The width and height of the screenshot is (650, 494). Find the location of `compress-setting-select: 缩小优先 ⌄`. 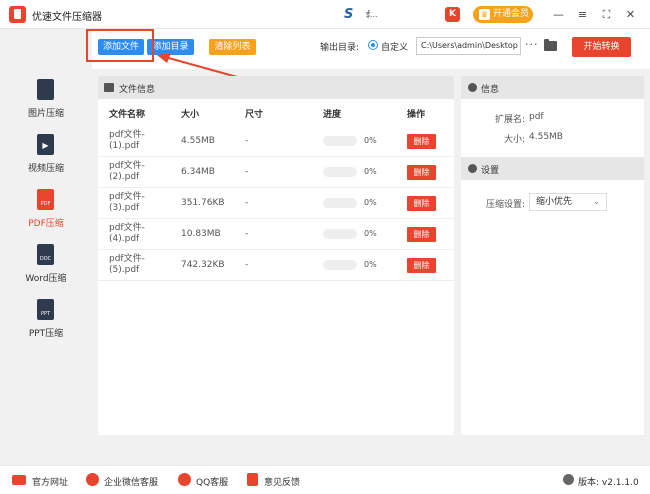

compress-setting-select: 缩小优先 ⌄ is located at coordinates (568, 202).